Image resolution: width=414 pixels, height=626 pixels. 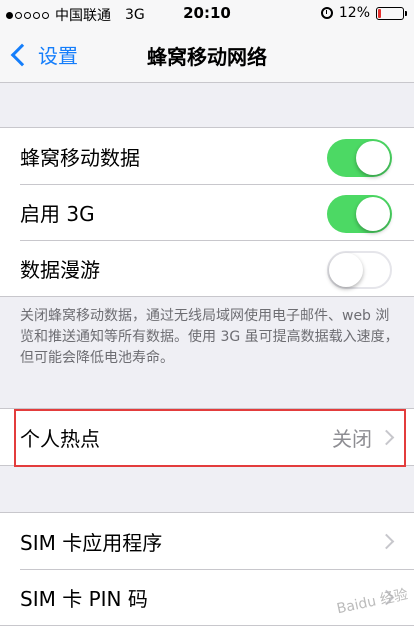 I want to click on data-roaming-row: 数据漫游, so click(x=207, y=268).